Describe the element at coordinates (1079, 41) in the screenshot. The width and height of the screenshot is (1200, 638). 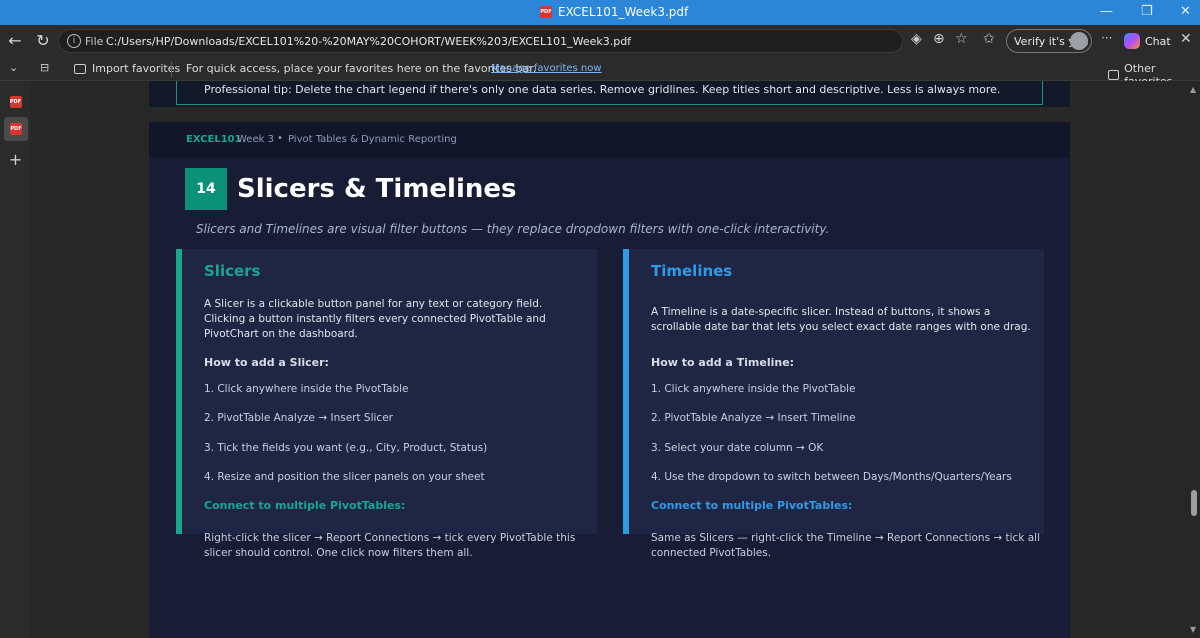
I see `avatar` at that location.